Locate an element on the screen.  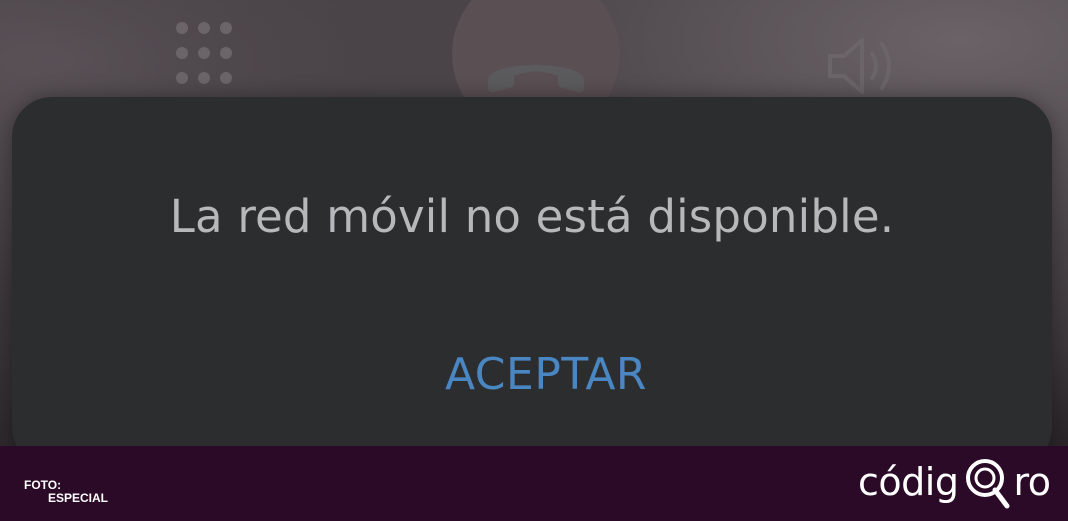
codigo-qro-logo: códig ro is located at coordinates (954, 482).